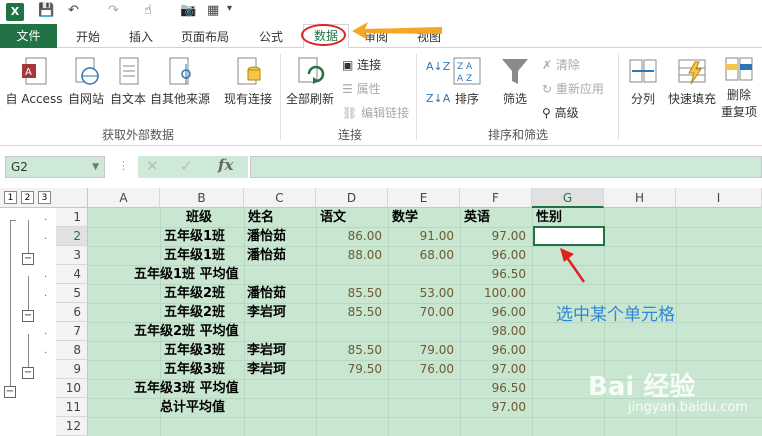 The image size is (762, 436). What do you see at coordinates (349, 255) in the screenshot?
I see `cell: 88.00` at bounding box center [349, 255].